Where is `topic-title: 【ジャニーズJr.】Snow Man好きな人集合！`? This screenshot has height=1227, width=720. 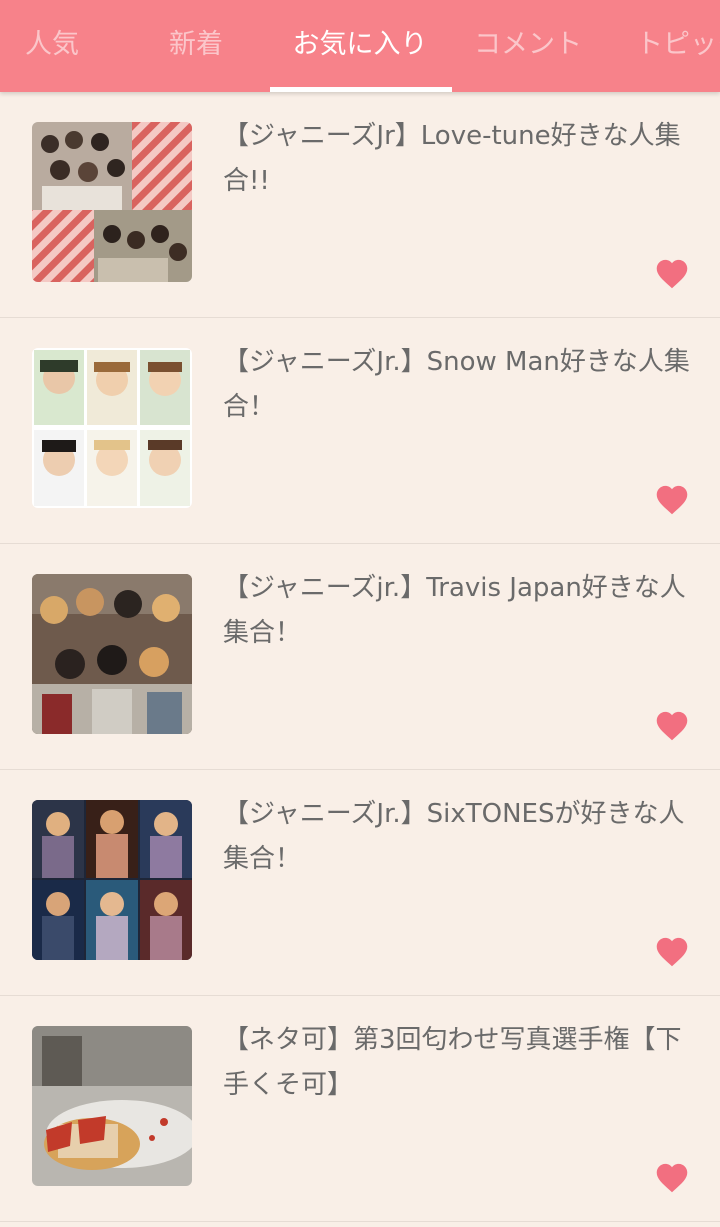 topic-title: 【ジャニーズJr.】Snow Man好きな人集合！ is located at coordinates (458, 385).